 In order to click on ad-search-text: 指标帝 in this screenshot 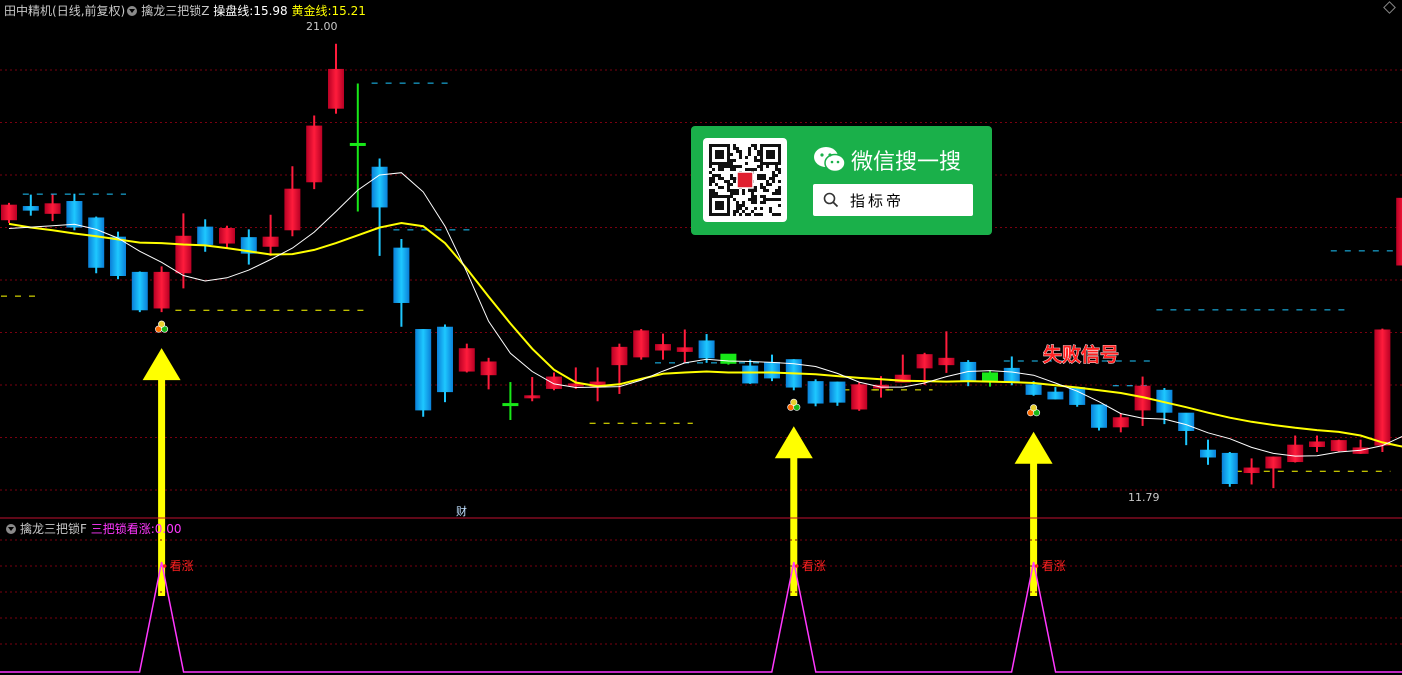, I will do `click(877, 201)`.